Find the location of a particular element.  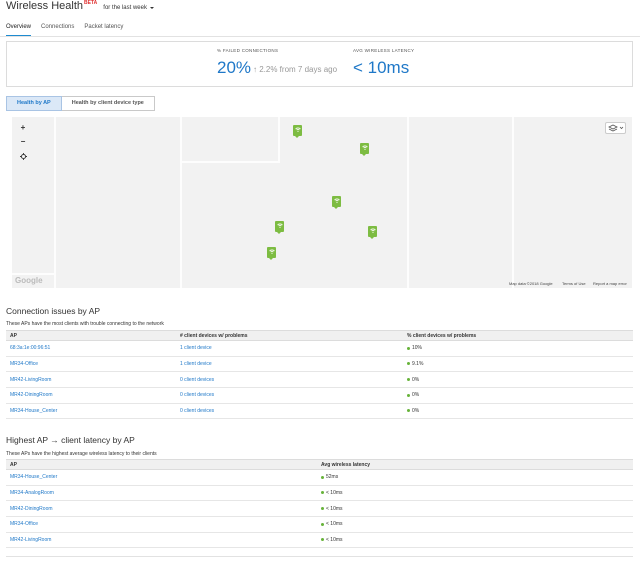

table-row: MR34-Office 1 client device 9.1% is located at coordinates (319, 364).